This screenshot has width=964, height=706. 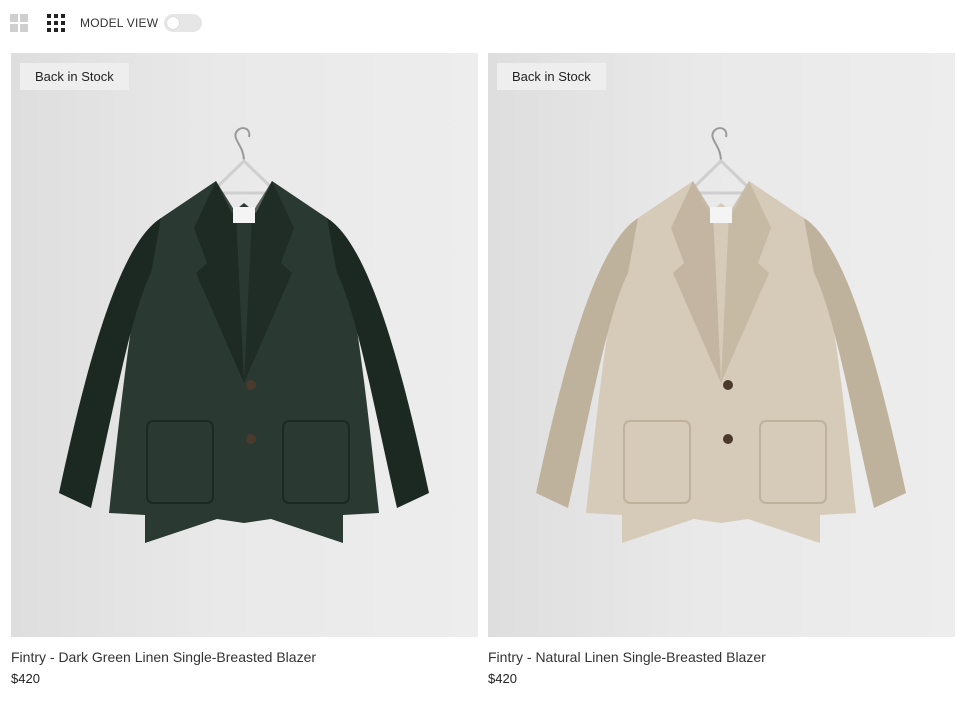 What do you see at coordinates (119, 23) in the screenshot?
I see `model-view-label: MODEL VIEW` at bounding box center [119, 23].